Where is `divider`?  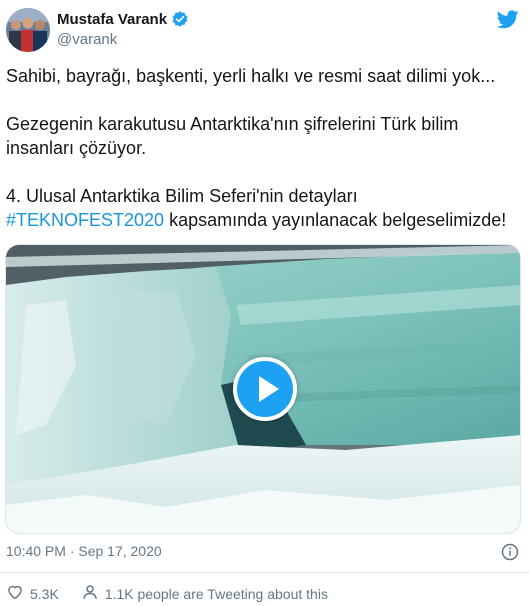 divider is located at coordinates (264, 572).